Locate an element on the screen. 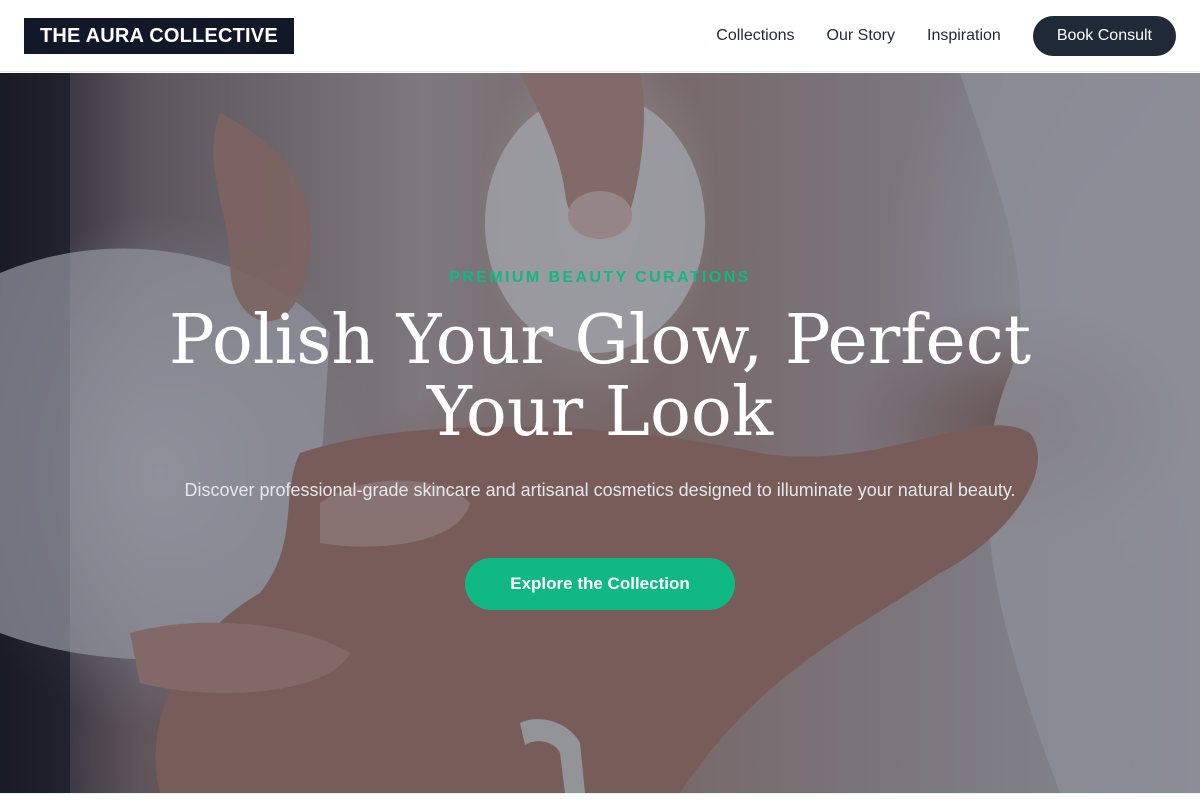 The width and height of the screenshot is (1200, 800). nav-link-inspiration: Inspiration is located at coordinates (964, 36).